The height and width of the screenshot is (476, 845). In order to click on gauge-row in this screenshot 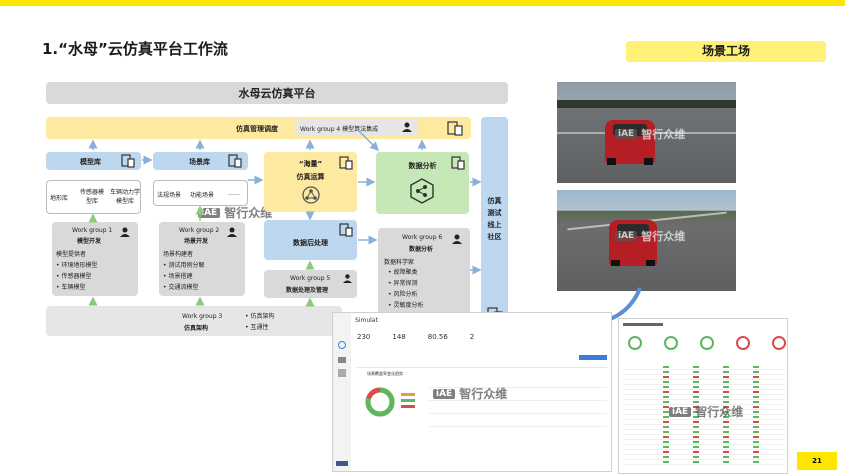, I will do `click(707, 343)`.